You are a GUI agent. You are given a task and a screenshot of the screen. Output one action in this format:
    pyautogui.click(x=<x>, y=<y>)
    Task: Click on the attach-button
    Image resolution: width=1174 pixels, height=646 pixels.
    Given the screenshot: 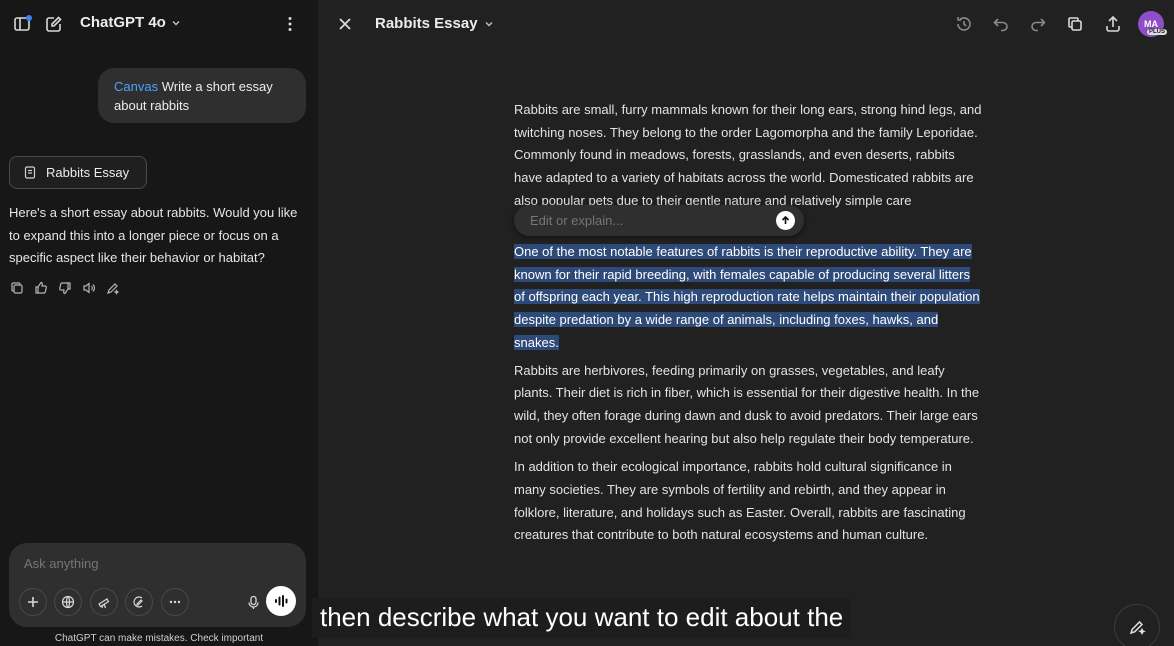 What is the action you would take?
    pyautogui.click(x=33, y=602)
    